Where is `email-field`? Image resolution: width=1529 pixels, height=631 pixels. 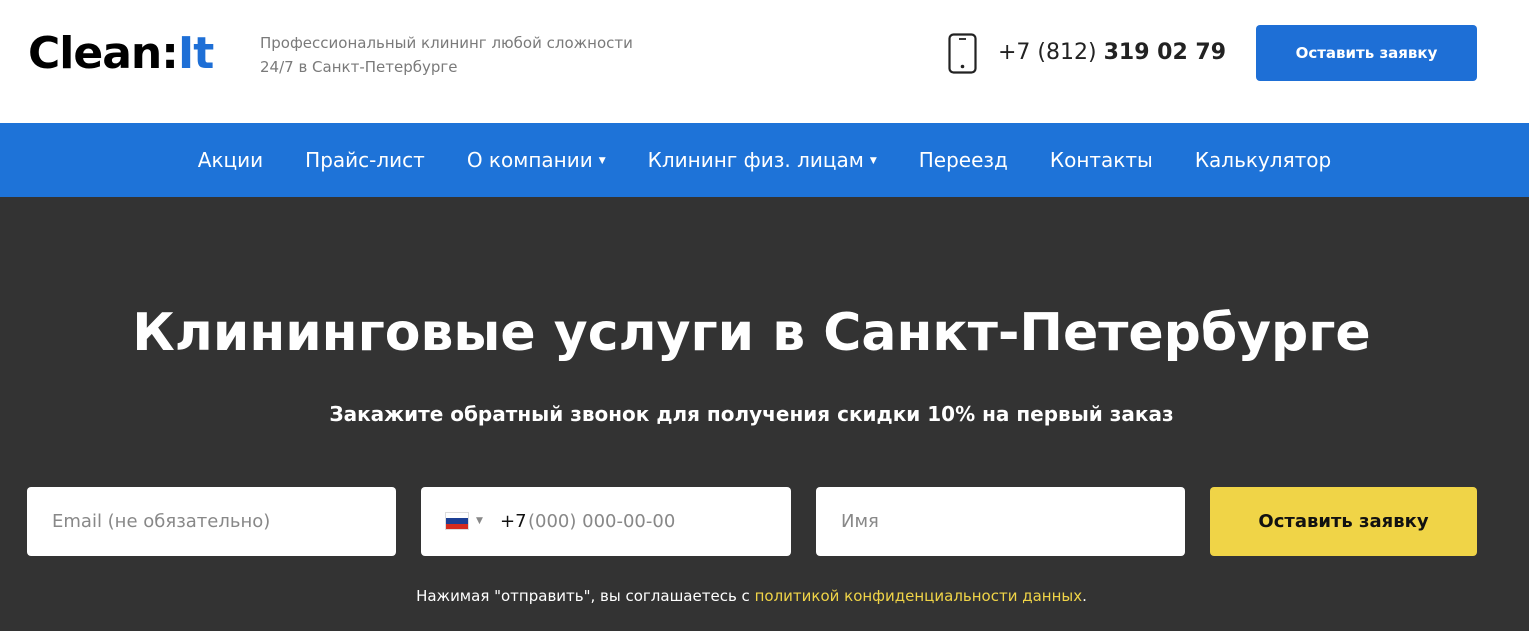 email-field is located at coordinates (211, 521).